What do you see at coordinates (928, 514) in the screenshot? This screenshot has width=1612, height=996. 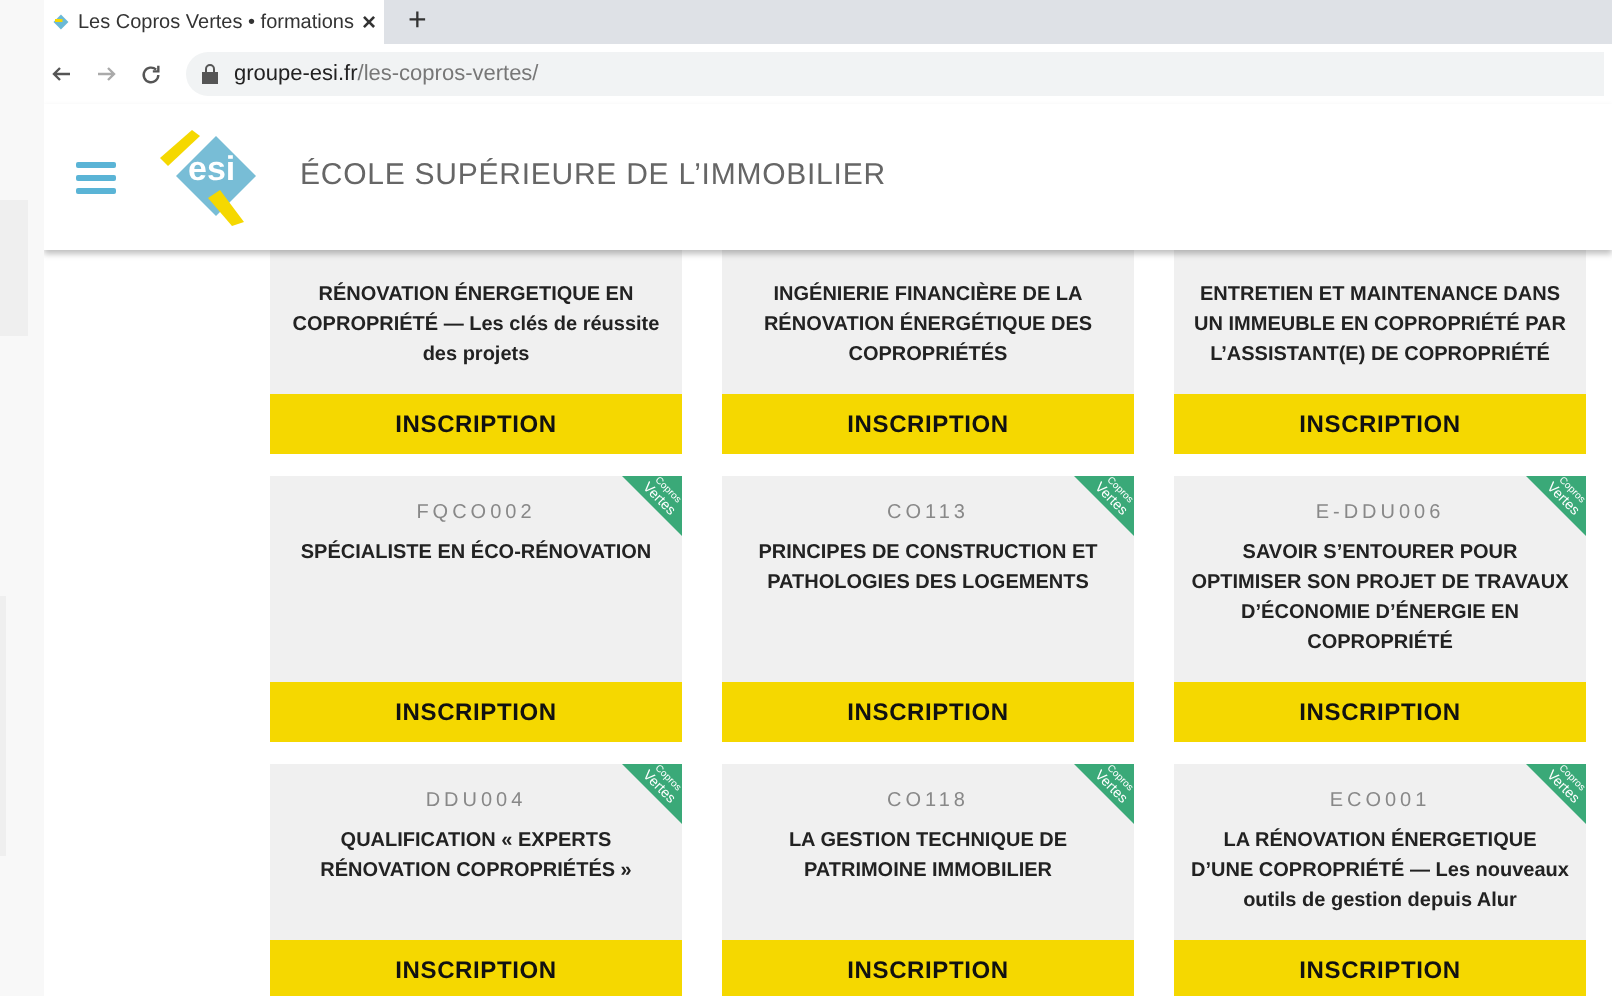 I see `course-code: CO113` at bounding box center [928, 514].